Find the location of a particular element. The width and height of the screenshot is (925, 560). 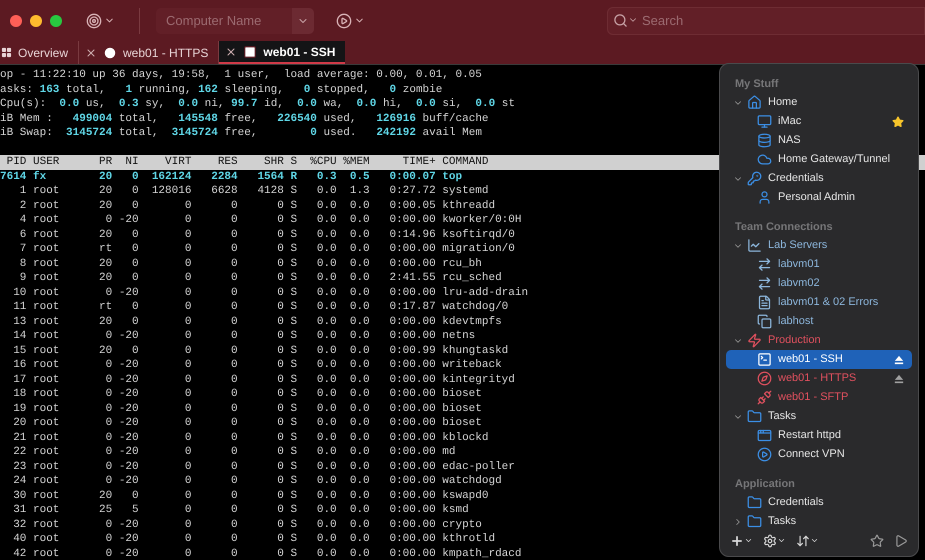

process-row-text: 18 root 0 -20 0 0 0 S 0.0 0.0 0:00.00 bioset is located at coordinates (247, 394).